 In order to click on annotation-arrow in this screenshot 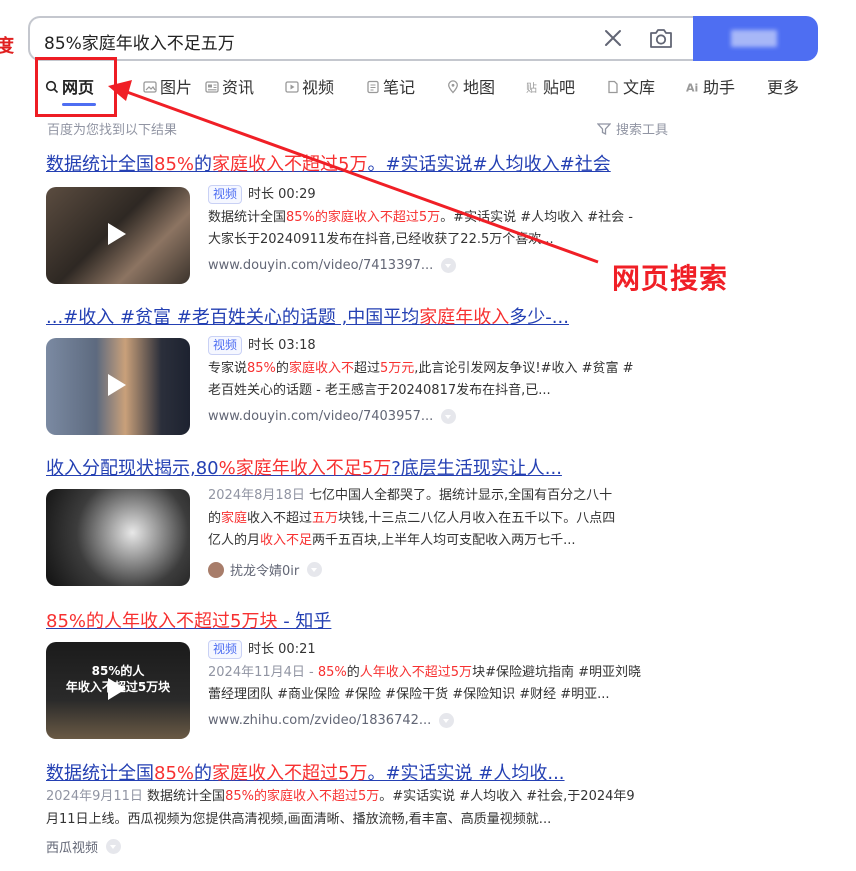, I will do `click(353, 172)`.